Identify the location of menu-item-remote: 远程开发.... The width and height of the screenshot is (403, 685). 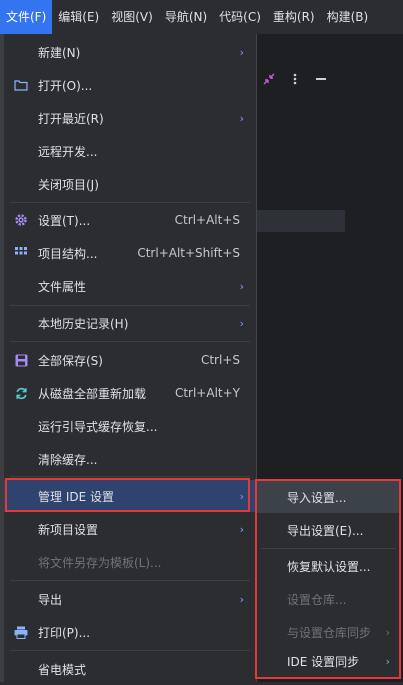
(130, 151).